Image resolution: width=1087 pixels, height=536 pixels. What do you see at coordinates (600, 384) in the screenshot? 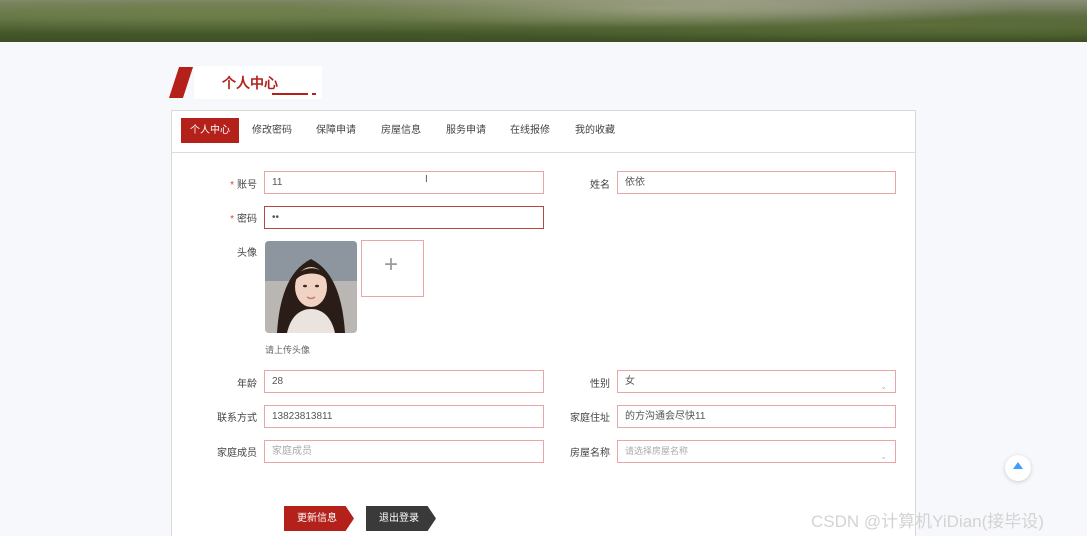
I see `gender-label: 性别` at bounding box center [600, 384].